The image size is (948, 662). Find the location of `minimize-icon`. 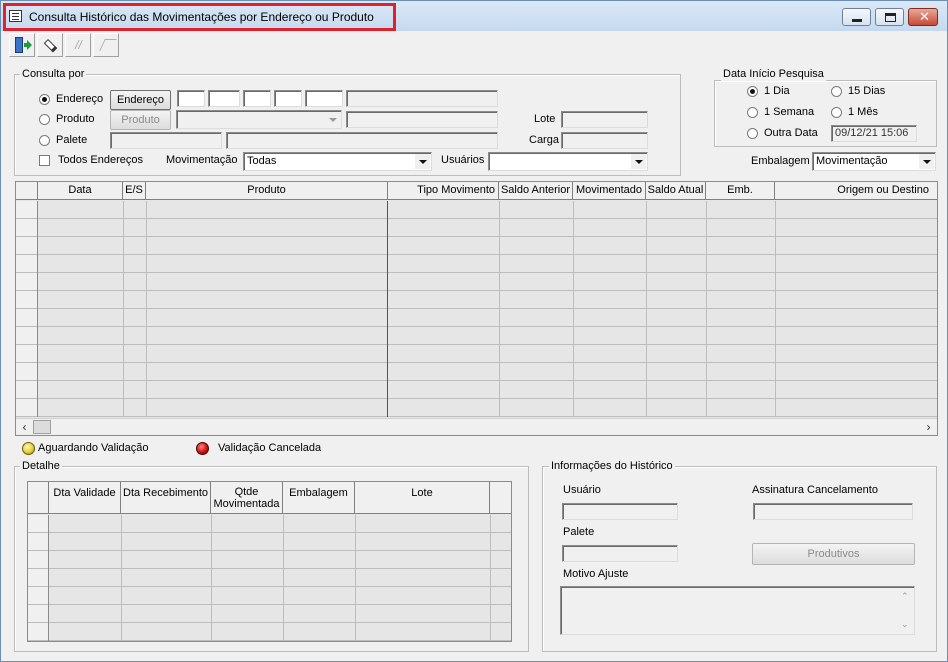

minimize-icon is located at coordinates (857, 20).